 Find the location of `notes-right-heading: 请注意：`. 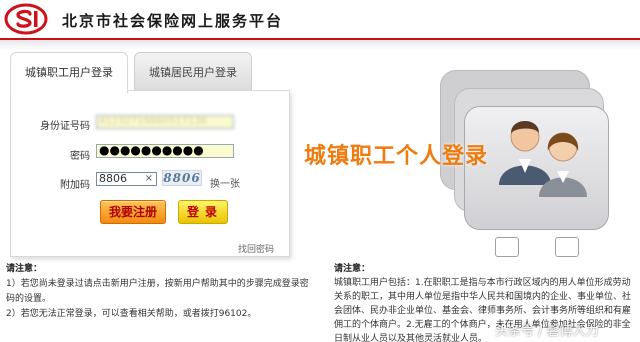

notes-right-heading: 请注意： is located at coordinates (352, 269).